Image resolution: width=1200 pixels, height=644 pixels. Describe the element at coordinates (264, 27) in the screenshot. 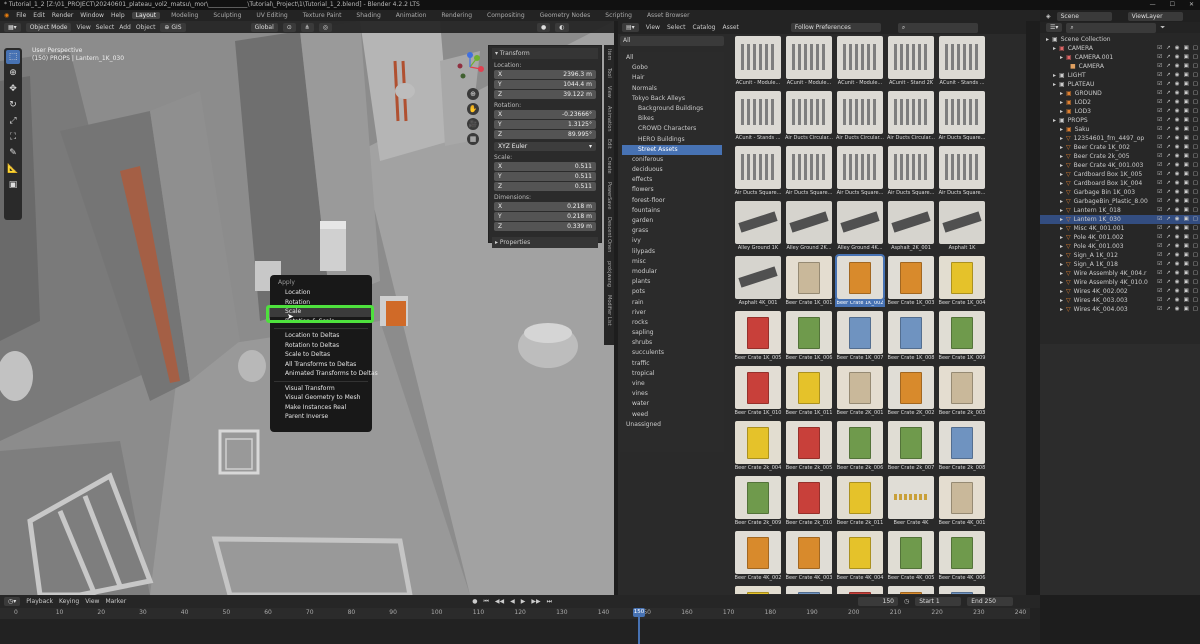

I see `transform-orientation-dropdown: Global` at that location.